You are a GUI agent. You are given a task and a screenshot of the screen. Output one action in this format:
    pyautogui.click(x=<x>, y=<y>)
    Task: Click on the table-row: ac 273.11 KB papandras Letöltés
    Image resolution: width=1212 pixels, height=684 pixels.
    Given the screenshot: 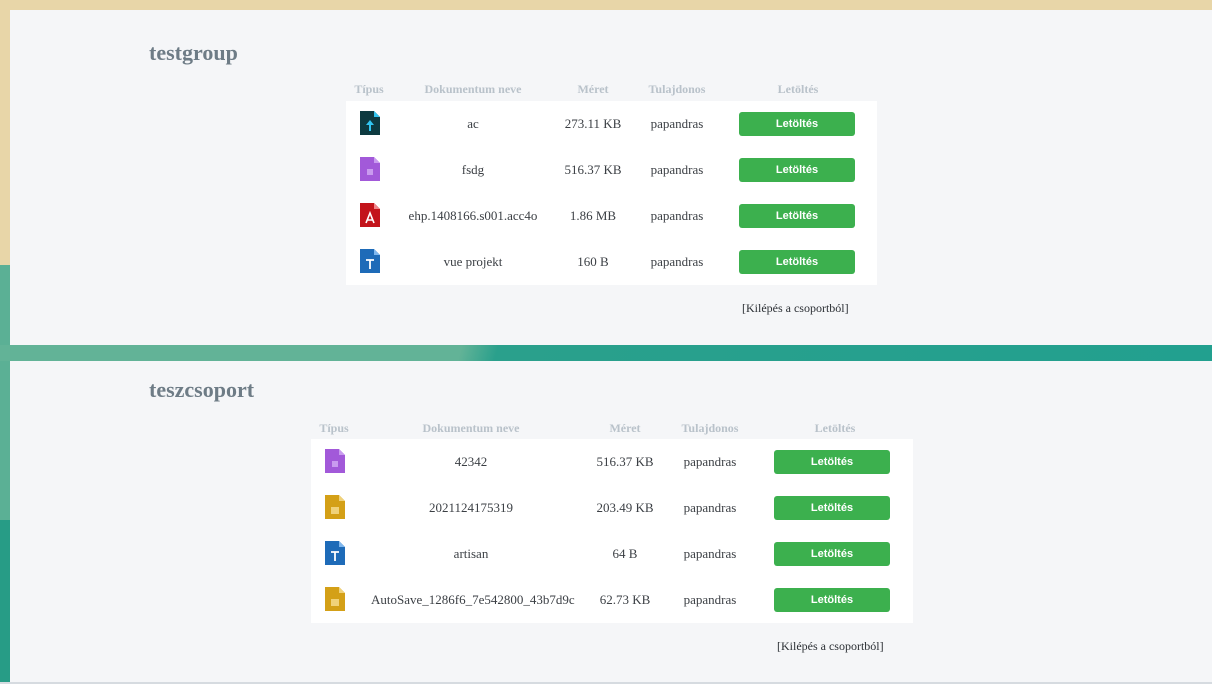 What is the action you would take?
    pyautogui.click(x=611, y=124)
    